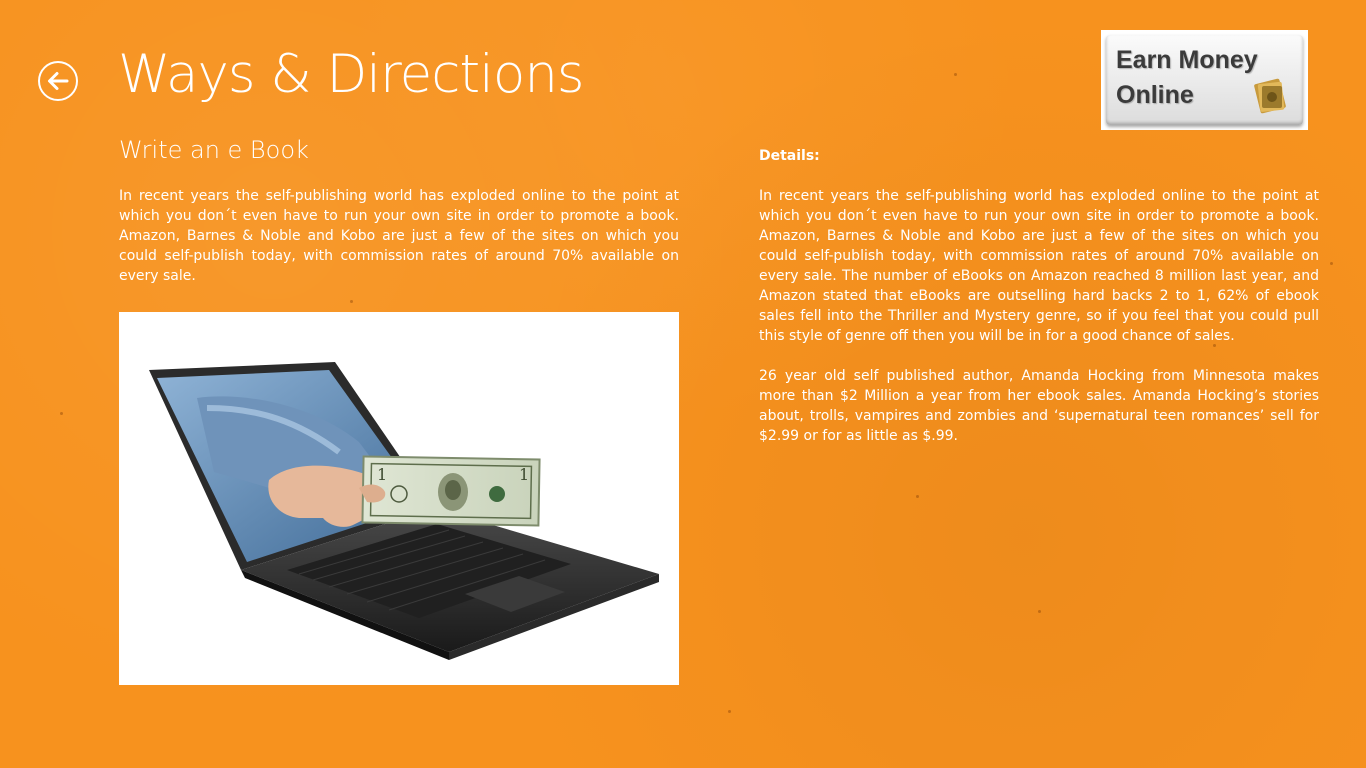 Image resolution: width=1366 pixels, height=768 pixels. I want to click on money-stack-icon, so click(1270, 96).